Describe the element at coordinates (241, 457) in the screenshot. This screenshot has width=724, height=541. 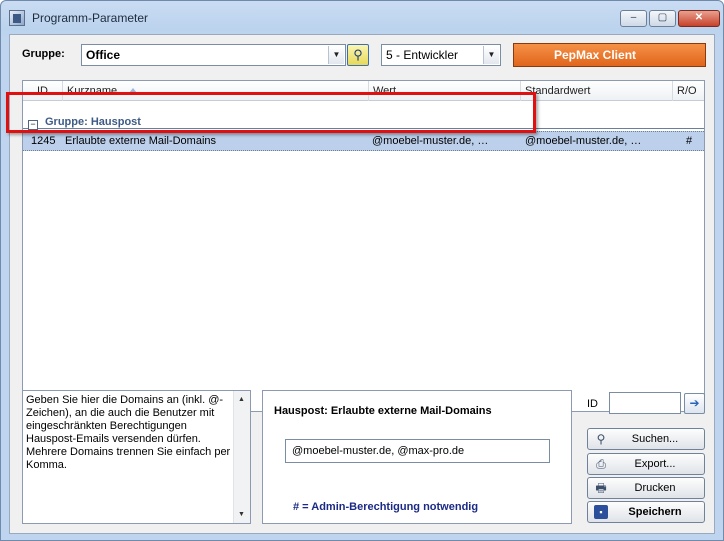
I see `description-scrollbar: ▲ ▼` at that location.